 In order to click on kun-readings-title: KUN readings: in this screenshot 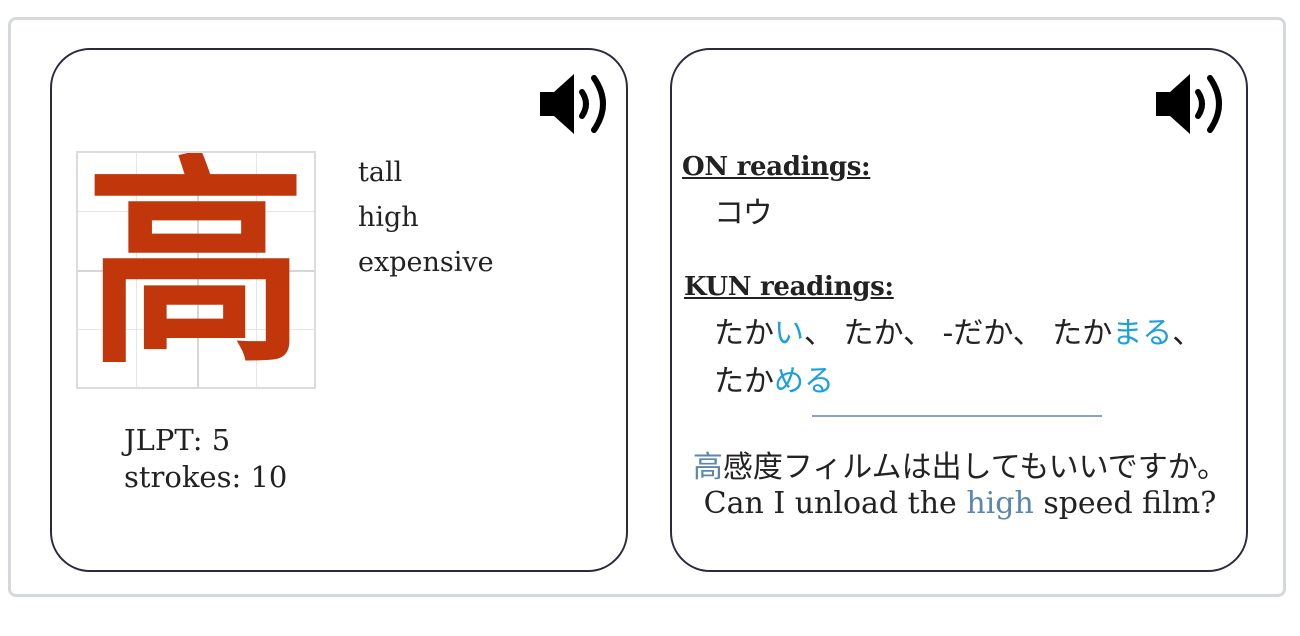, I will do `click(789, 287)`.